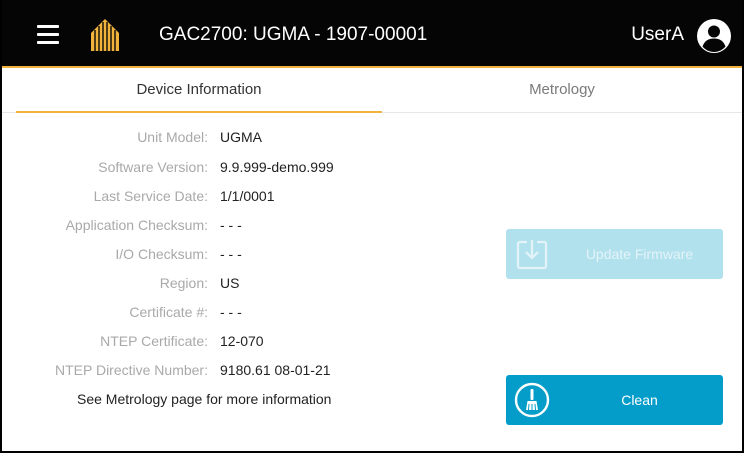  I want to click on tab-bar: Device Information Metrology, so click(372, 90).